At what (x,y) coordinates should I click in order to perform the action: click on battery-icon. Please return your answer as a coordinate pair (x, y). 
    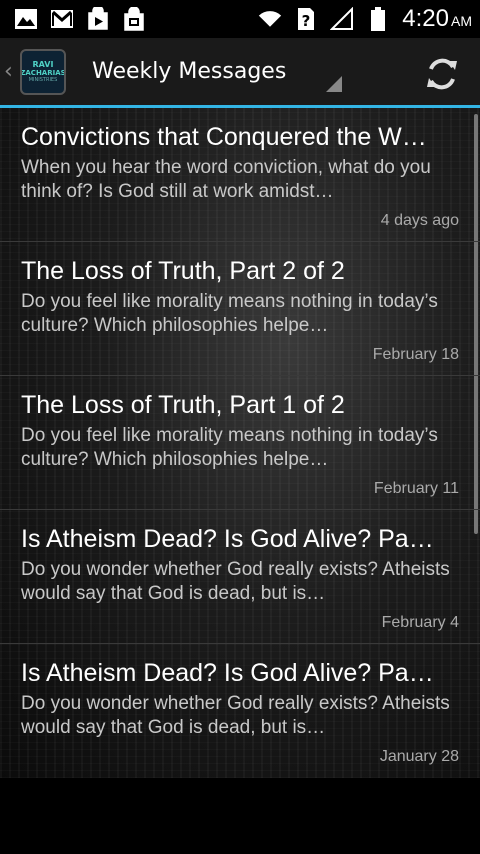
    Looking at the image, I should click on (378, 19).